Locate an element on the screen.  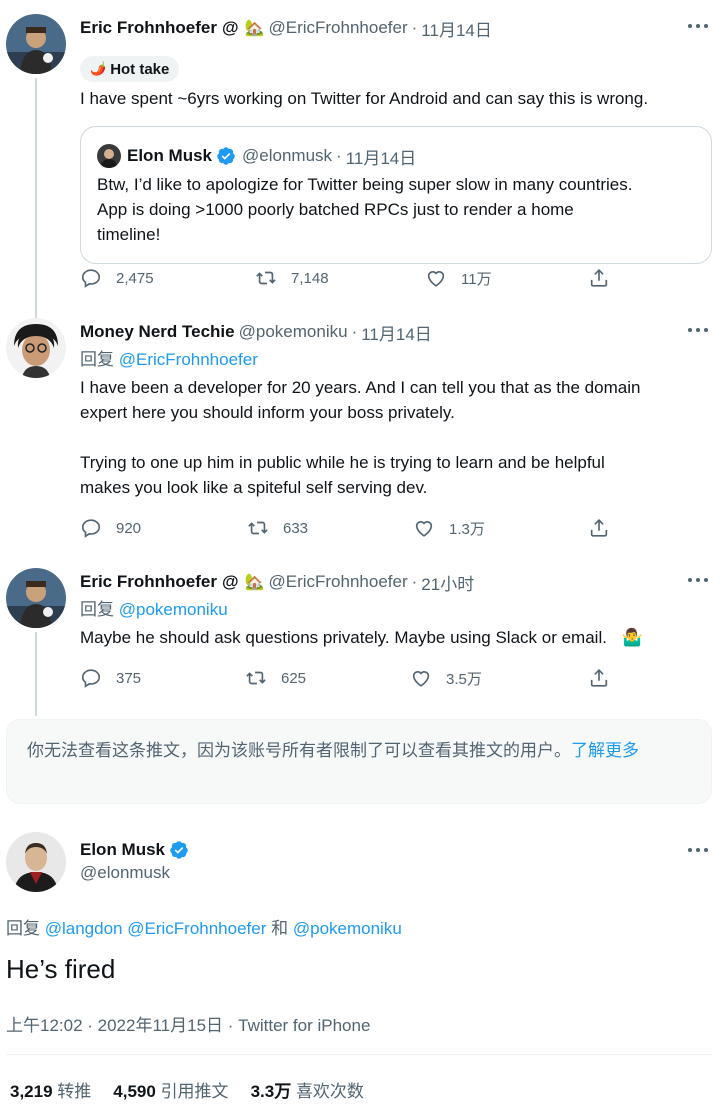
reply-count: 920 is located at coordinates (129, 528).